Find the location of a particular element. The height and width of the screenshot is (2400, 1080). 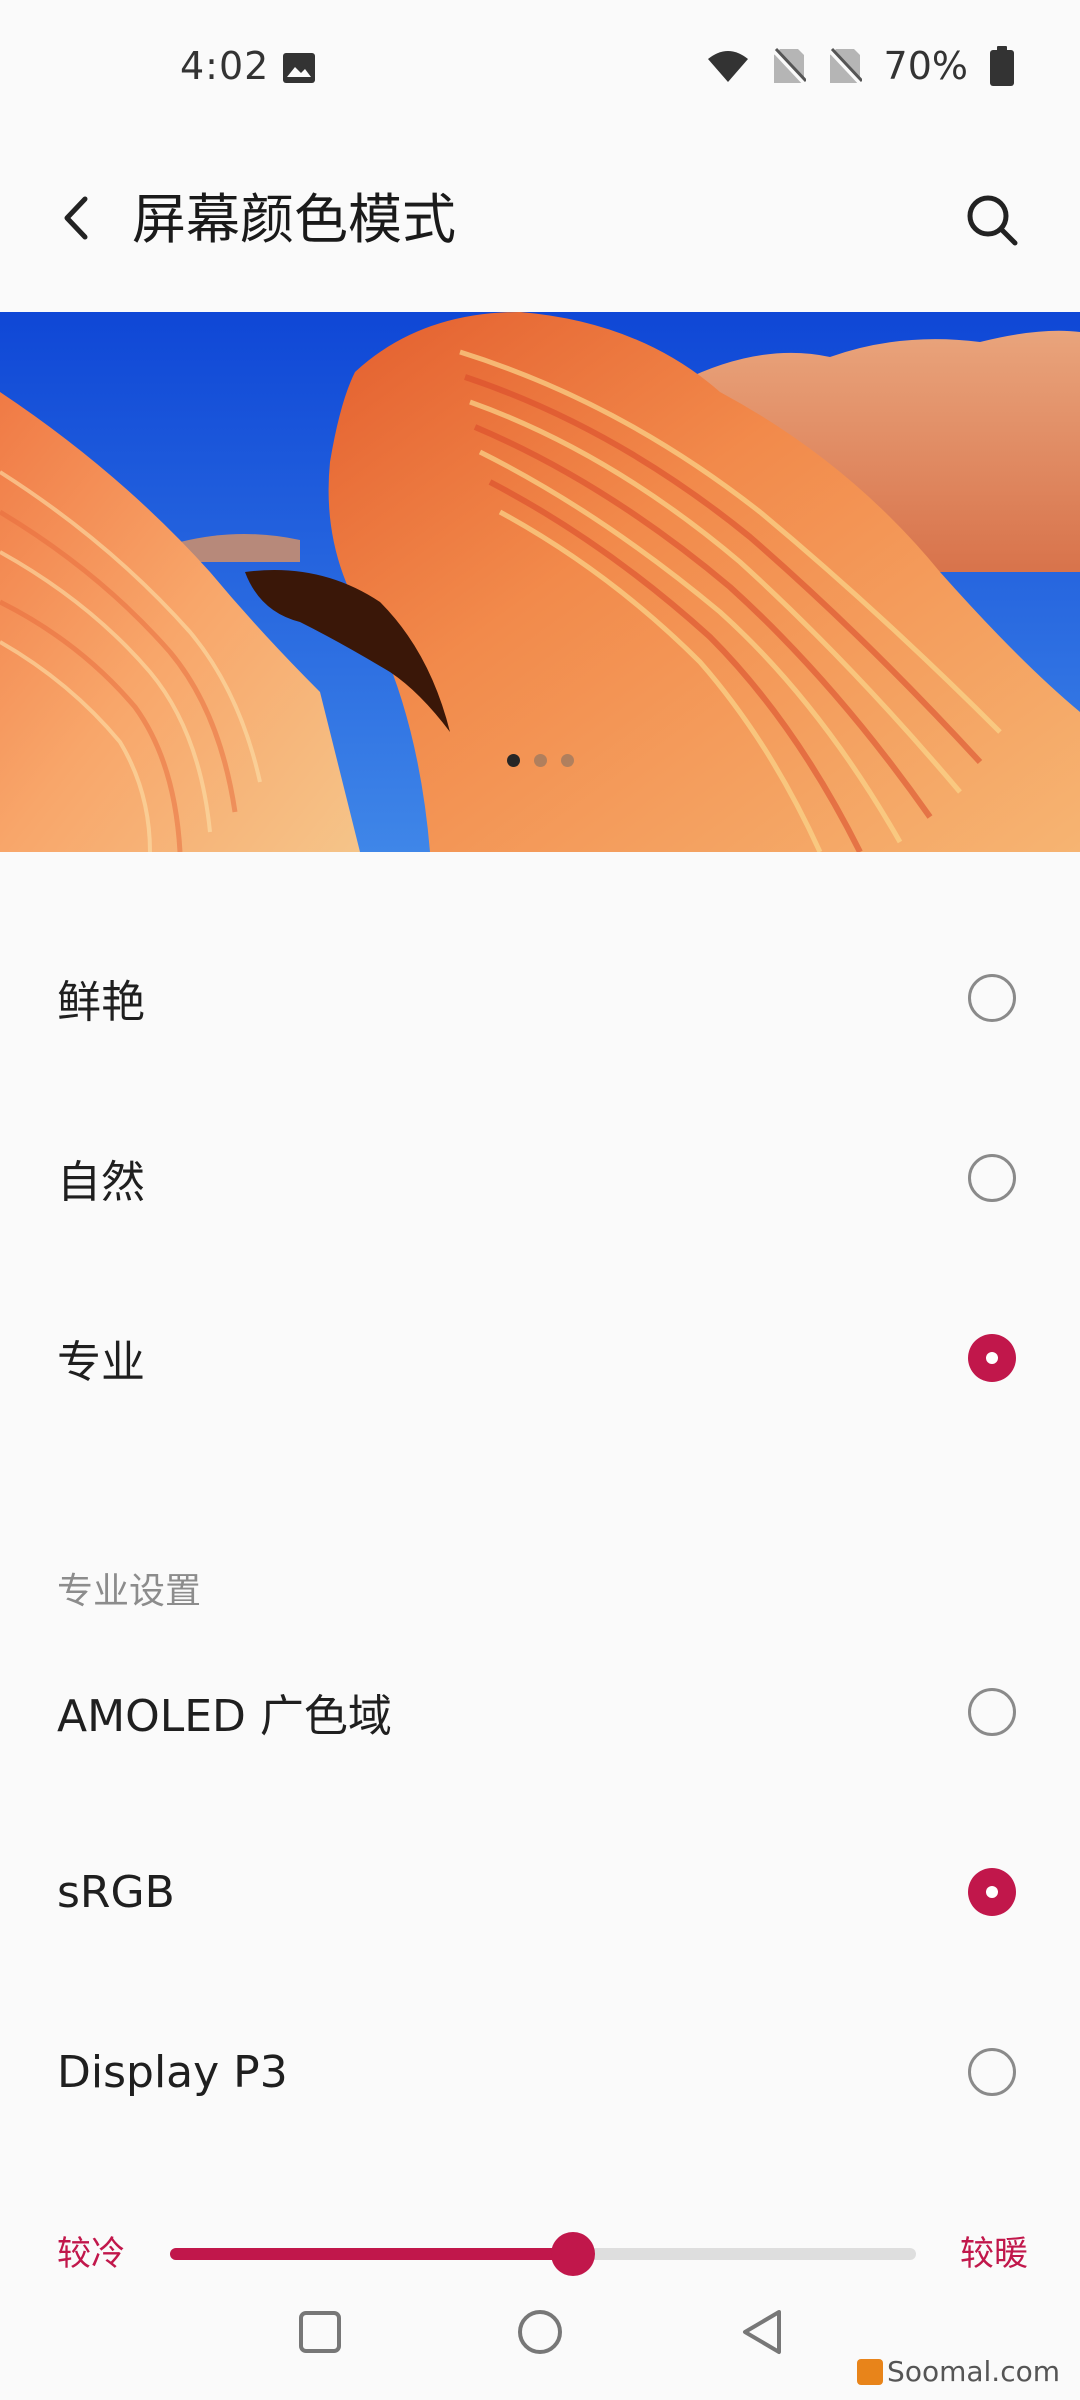

back-nav-button is located at coordinates (762, 2334).